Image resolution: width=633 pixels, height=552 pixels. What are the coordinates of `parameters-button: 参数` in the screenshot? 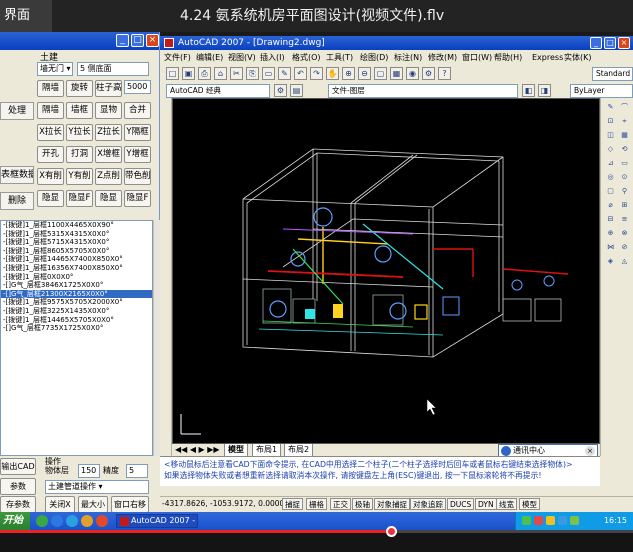 It's located at (18, 486).